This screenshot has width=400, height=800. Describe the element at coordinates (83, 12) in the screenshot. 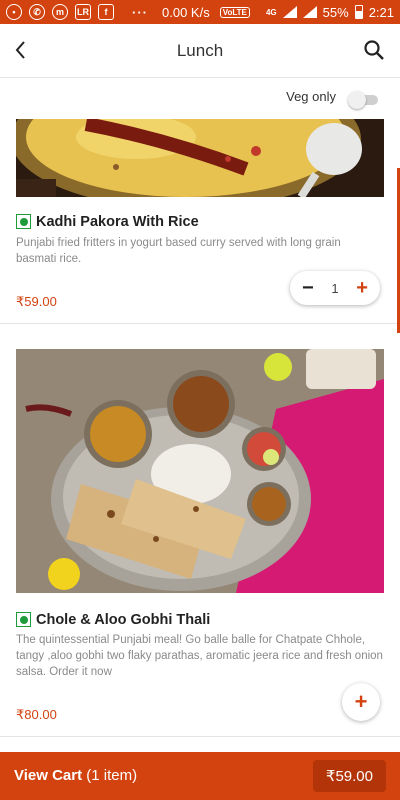

I see `lr-icon: LR` at that location.